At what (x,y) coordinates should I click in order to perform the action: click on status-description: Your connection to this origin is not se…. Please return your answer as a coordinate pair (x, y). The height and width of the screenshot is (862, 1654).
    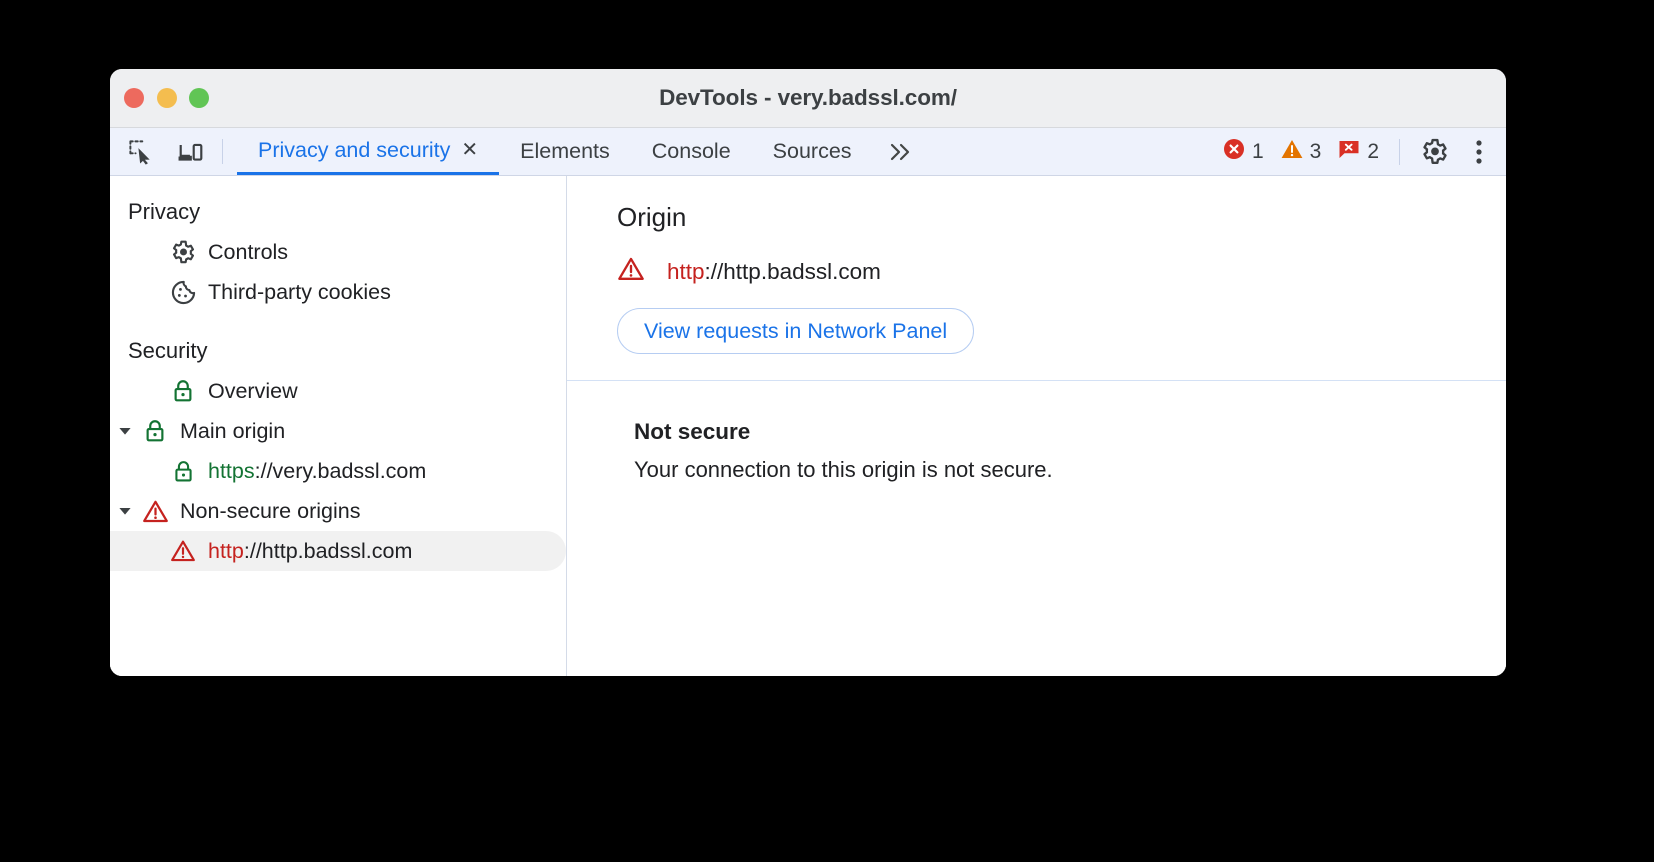
    Looking at the image, I should click on (843, 469).